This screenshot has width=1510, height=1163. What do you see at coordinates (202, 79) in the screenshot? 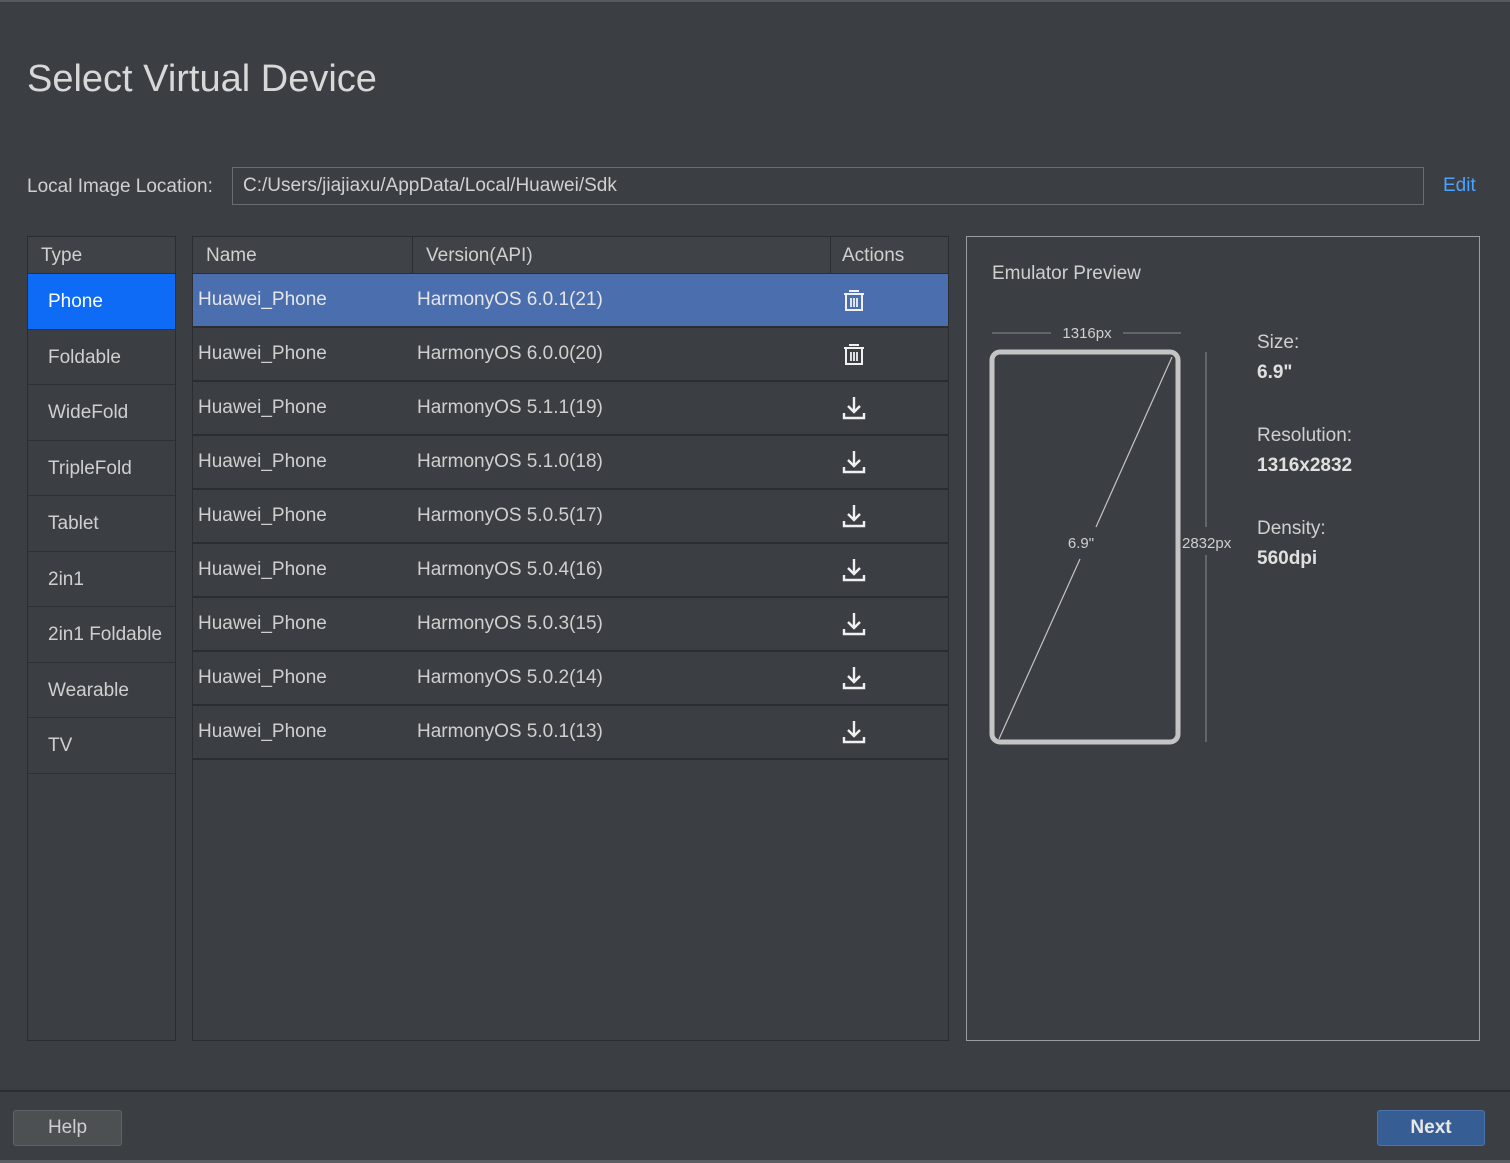
I see `page-title: Select Virtual Device` at bounding box center [202, 79].